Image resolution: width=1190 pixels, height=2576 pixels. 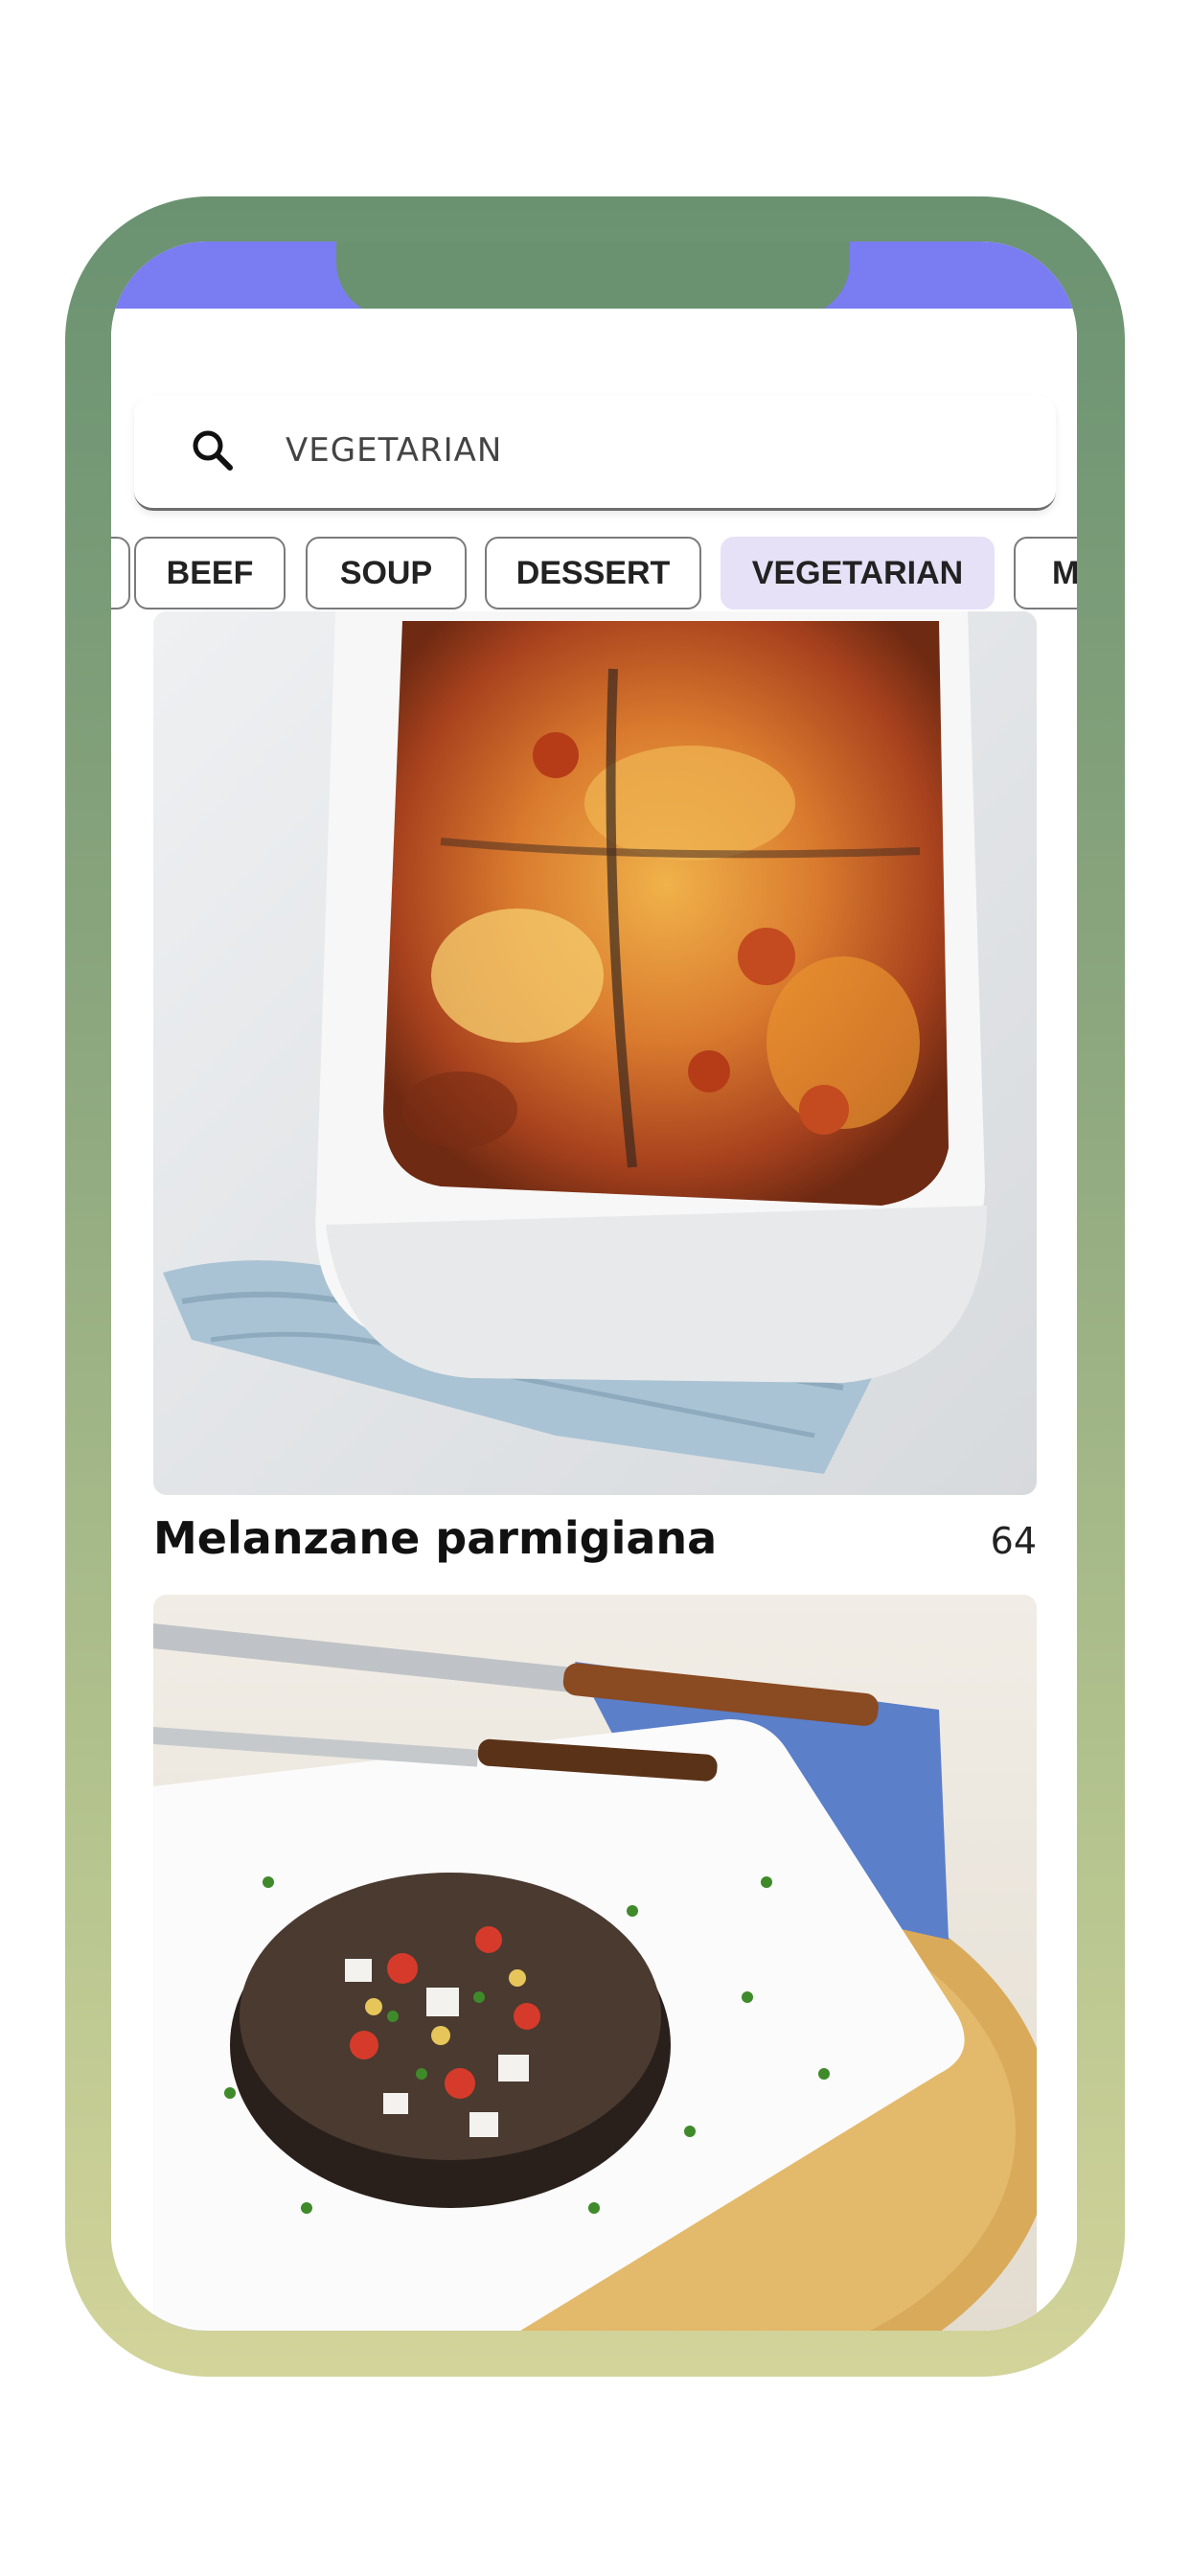 I want to click on chip-partial-left, so click(x=121, y=573).